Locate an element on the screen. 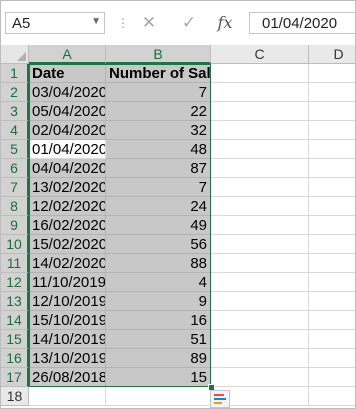 This screenshot has height=409, width=356. row-header: 17 is located at coordinates (15, 377).